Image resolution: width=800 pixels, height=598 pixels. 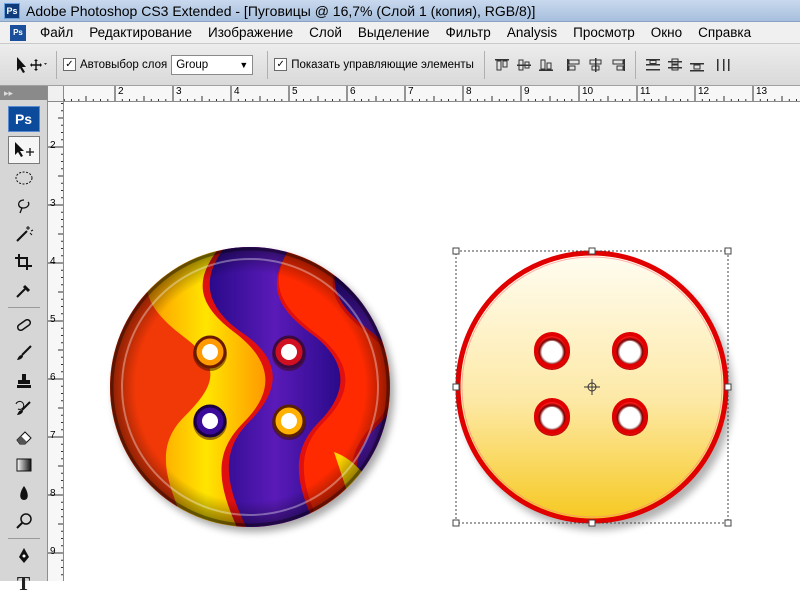 What do you see at coordinates (69, 64) in the screenshot?
I see `auto-select-checkbox: ✓` at bounding box center [69, 64].